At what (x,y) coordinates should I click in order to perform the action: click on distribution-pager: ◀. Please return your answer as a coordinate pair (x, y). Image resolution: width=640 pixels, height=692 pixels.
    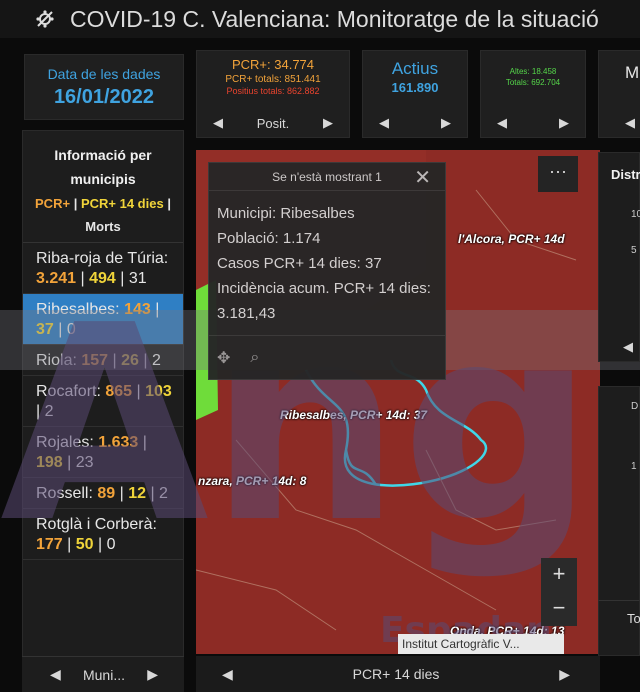
    Looking at the image, I should click on (619, 347).